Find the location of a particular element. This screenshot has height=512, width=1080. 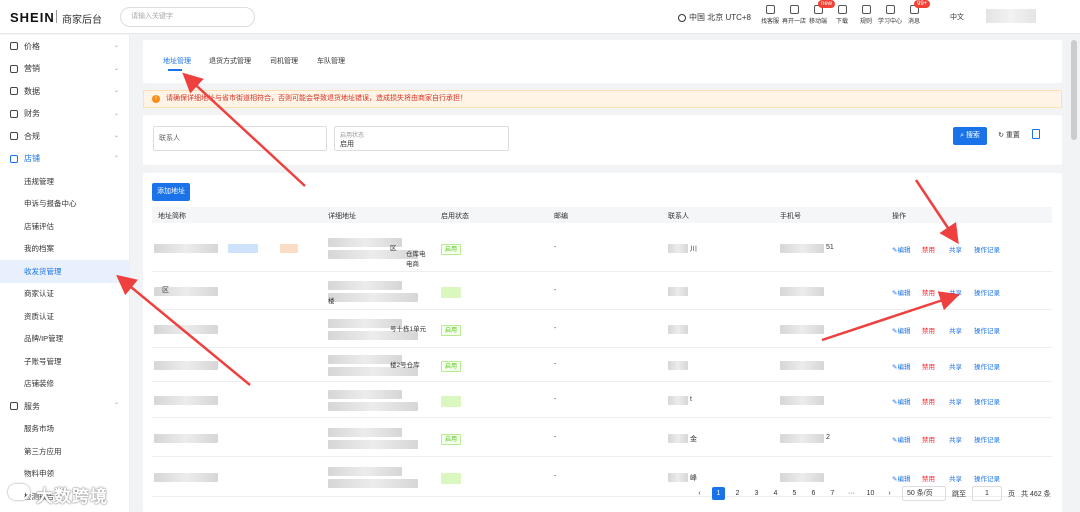

sidebar-subitem-subaccounts: 子账号管理 is located at coordinates (64, 361).